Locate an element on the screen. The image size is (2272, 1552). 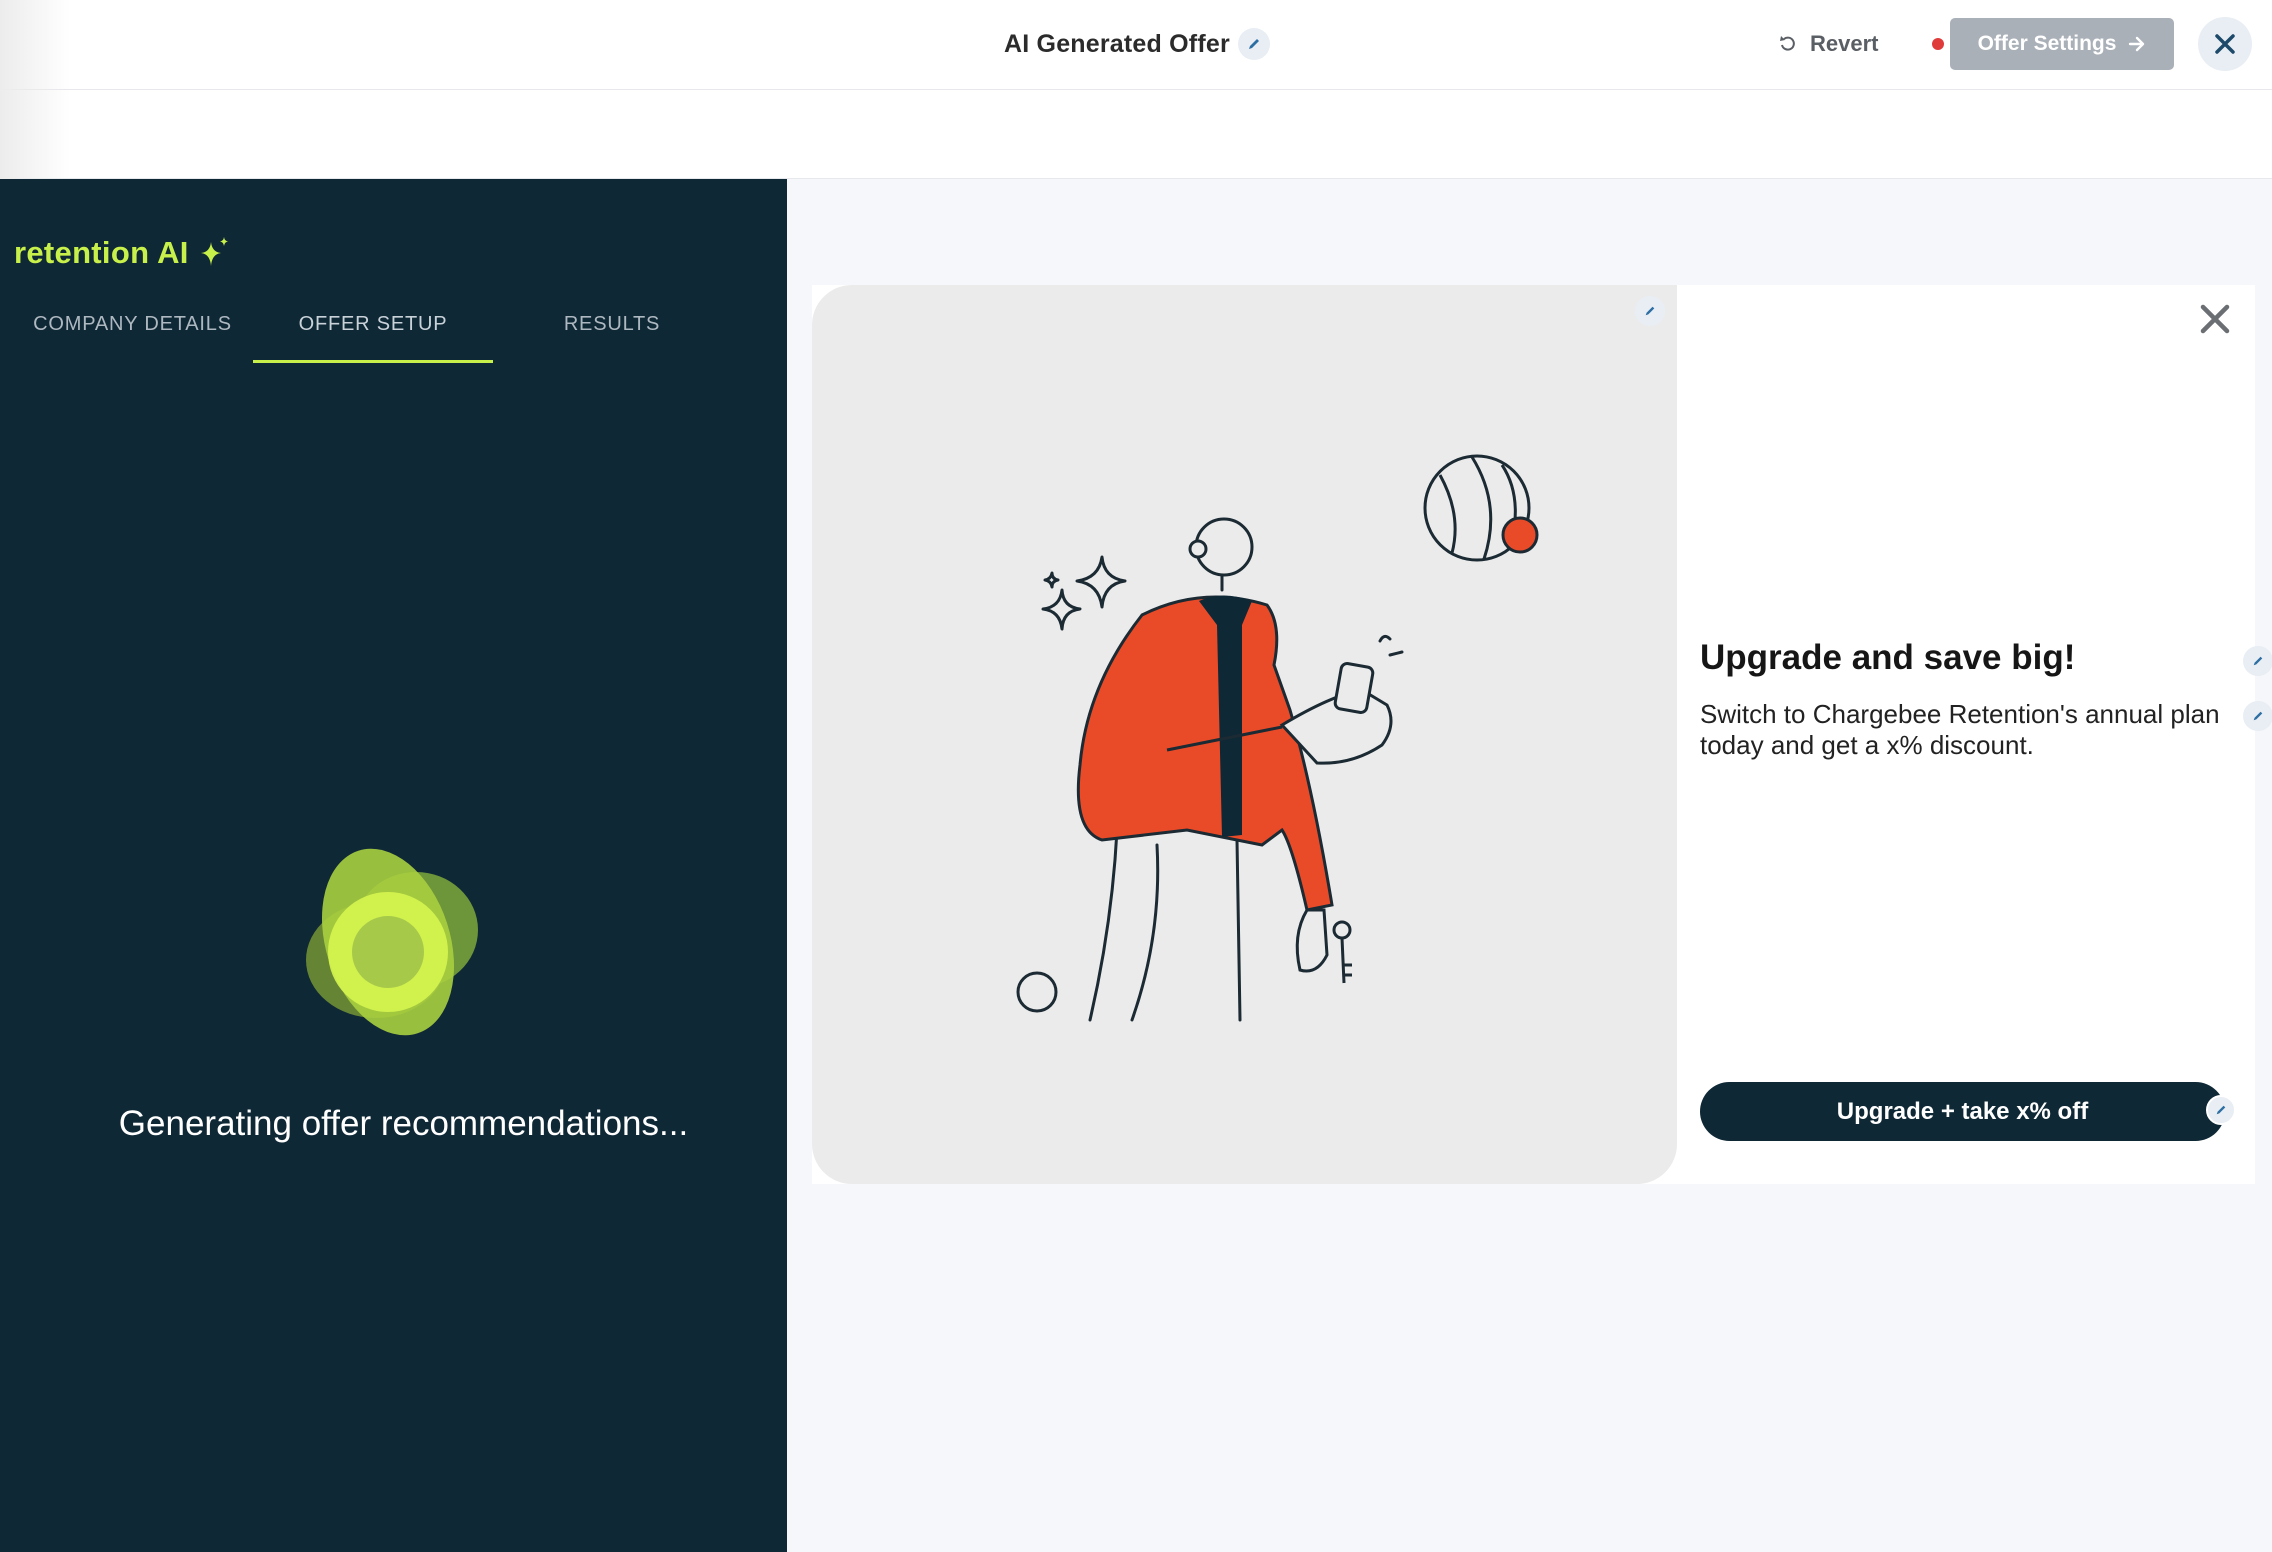
top-bar: AI Generated Offer Revert Offer Settings is located at coordinates (1136, 45).